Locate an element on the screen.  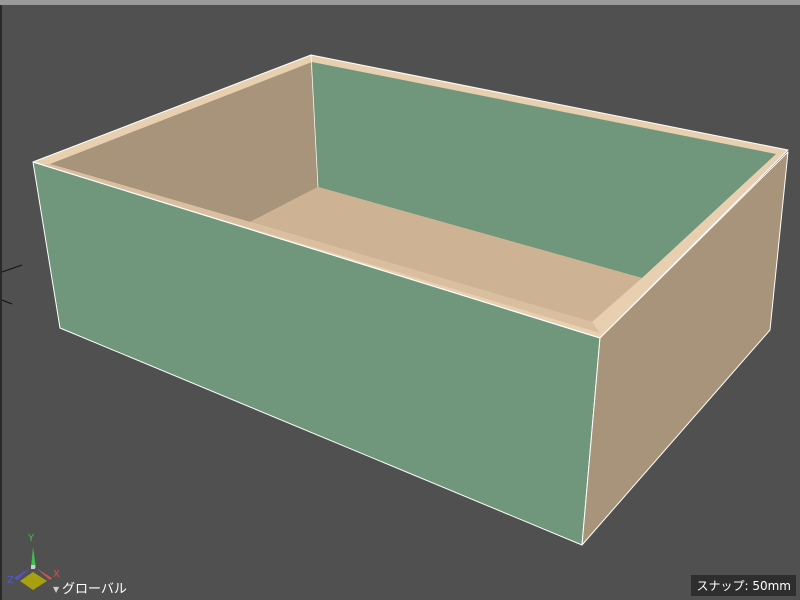
coordinate-dropdown-arrow-icon: ▼ is located at coordinates (56, 589).